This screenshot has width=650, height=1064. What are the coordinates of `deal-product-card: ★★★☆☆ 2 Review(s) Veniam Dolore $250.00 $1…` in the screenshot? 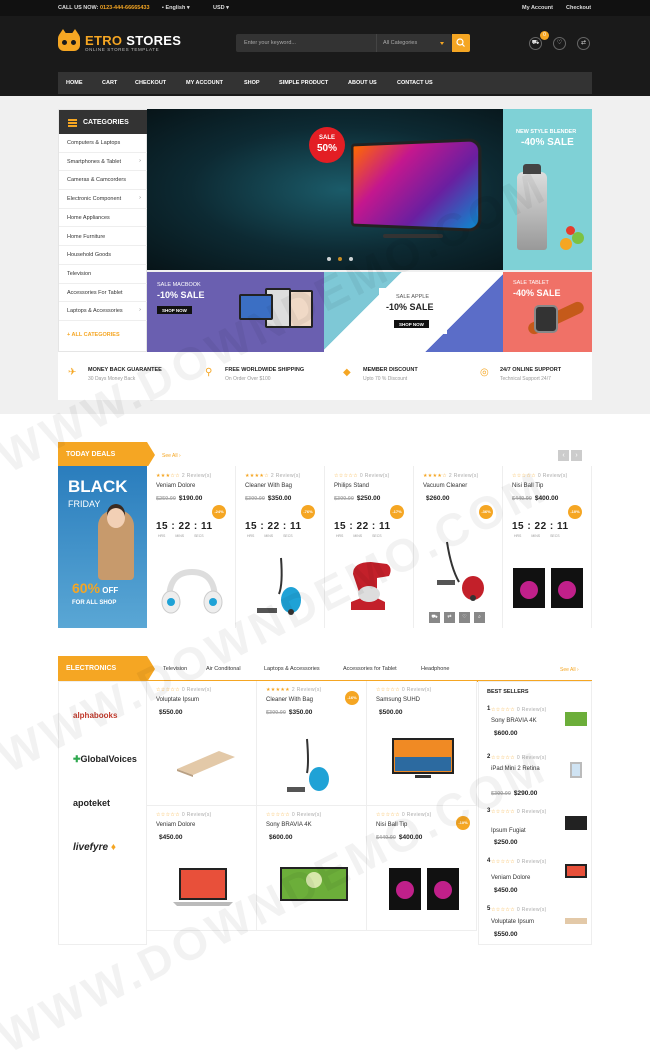 It's located at (191, 547).